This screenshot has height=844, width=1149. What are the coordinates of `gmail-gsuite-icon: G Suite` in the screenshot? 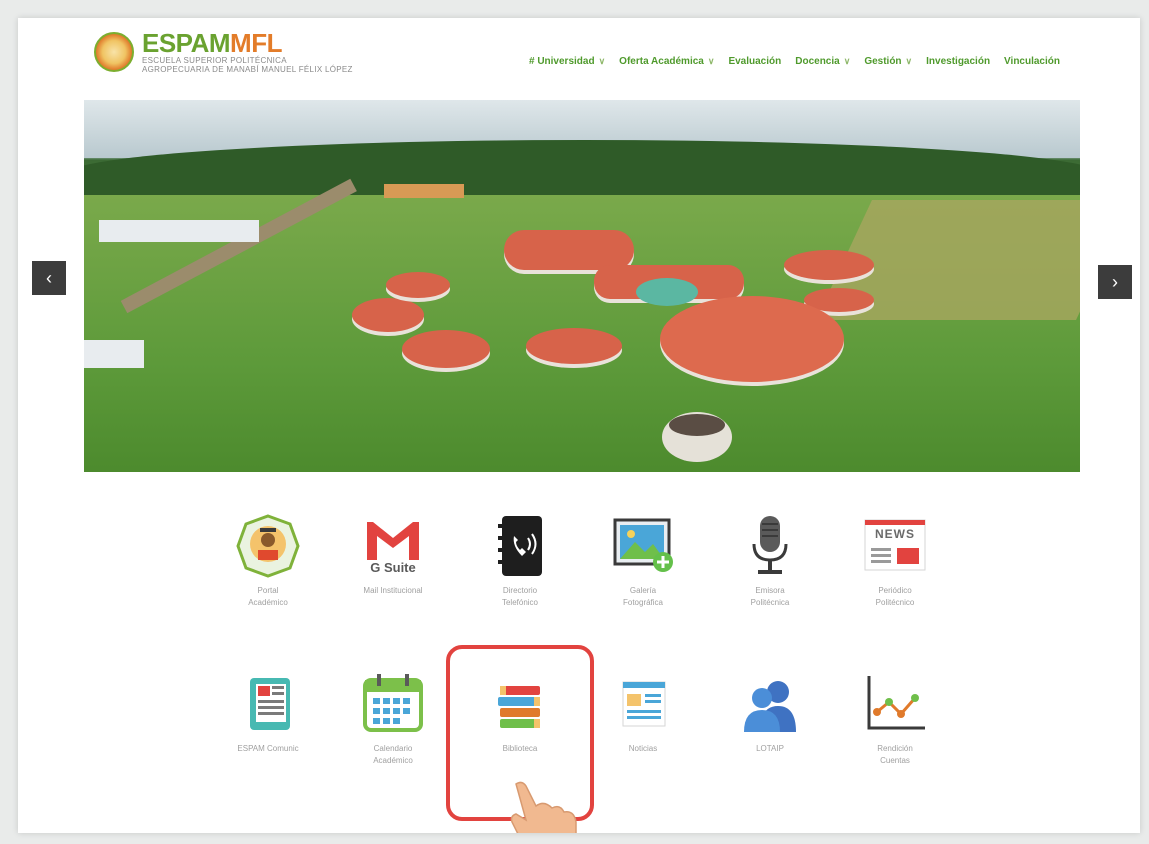 It's located at (393, 546).